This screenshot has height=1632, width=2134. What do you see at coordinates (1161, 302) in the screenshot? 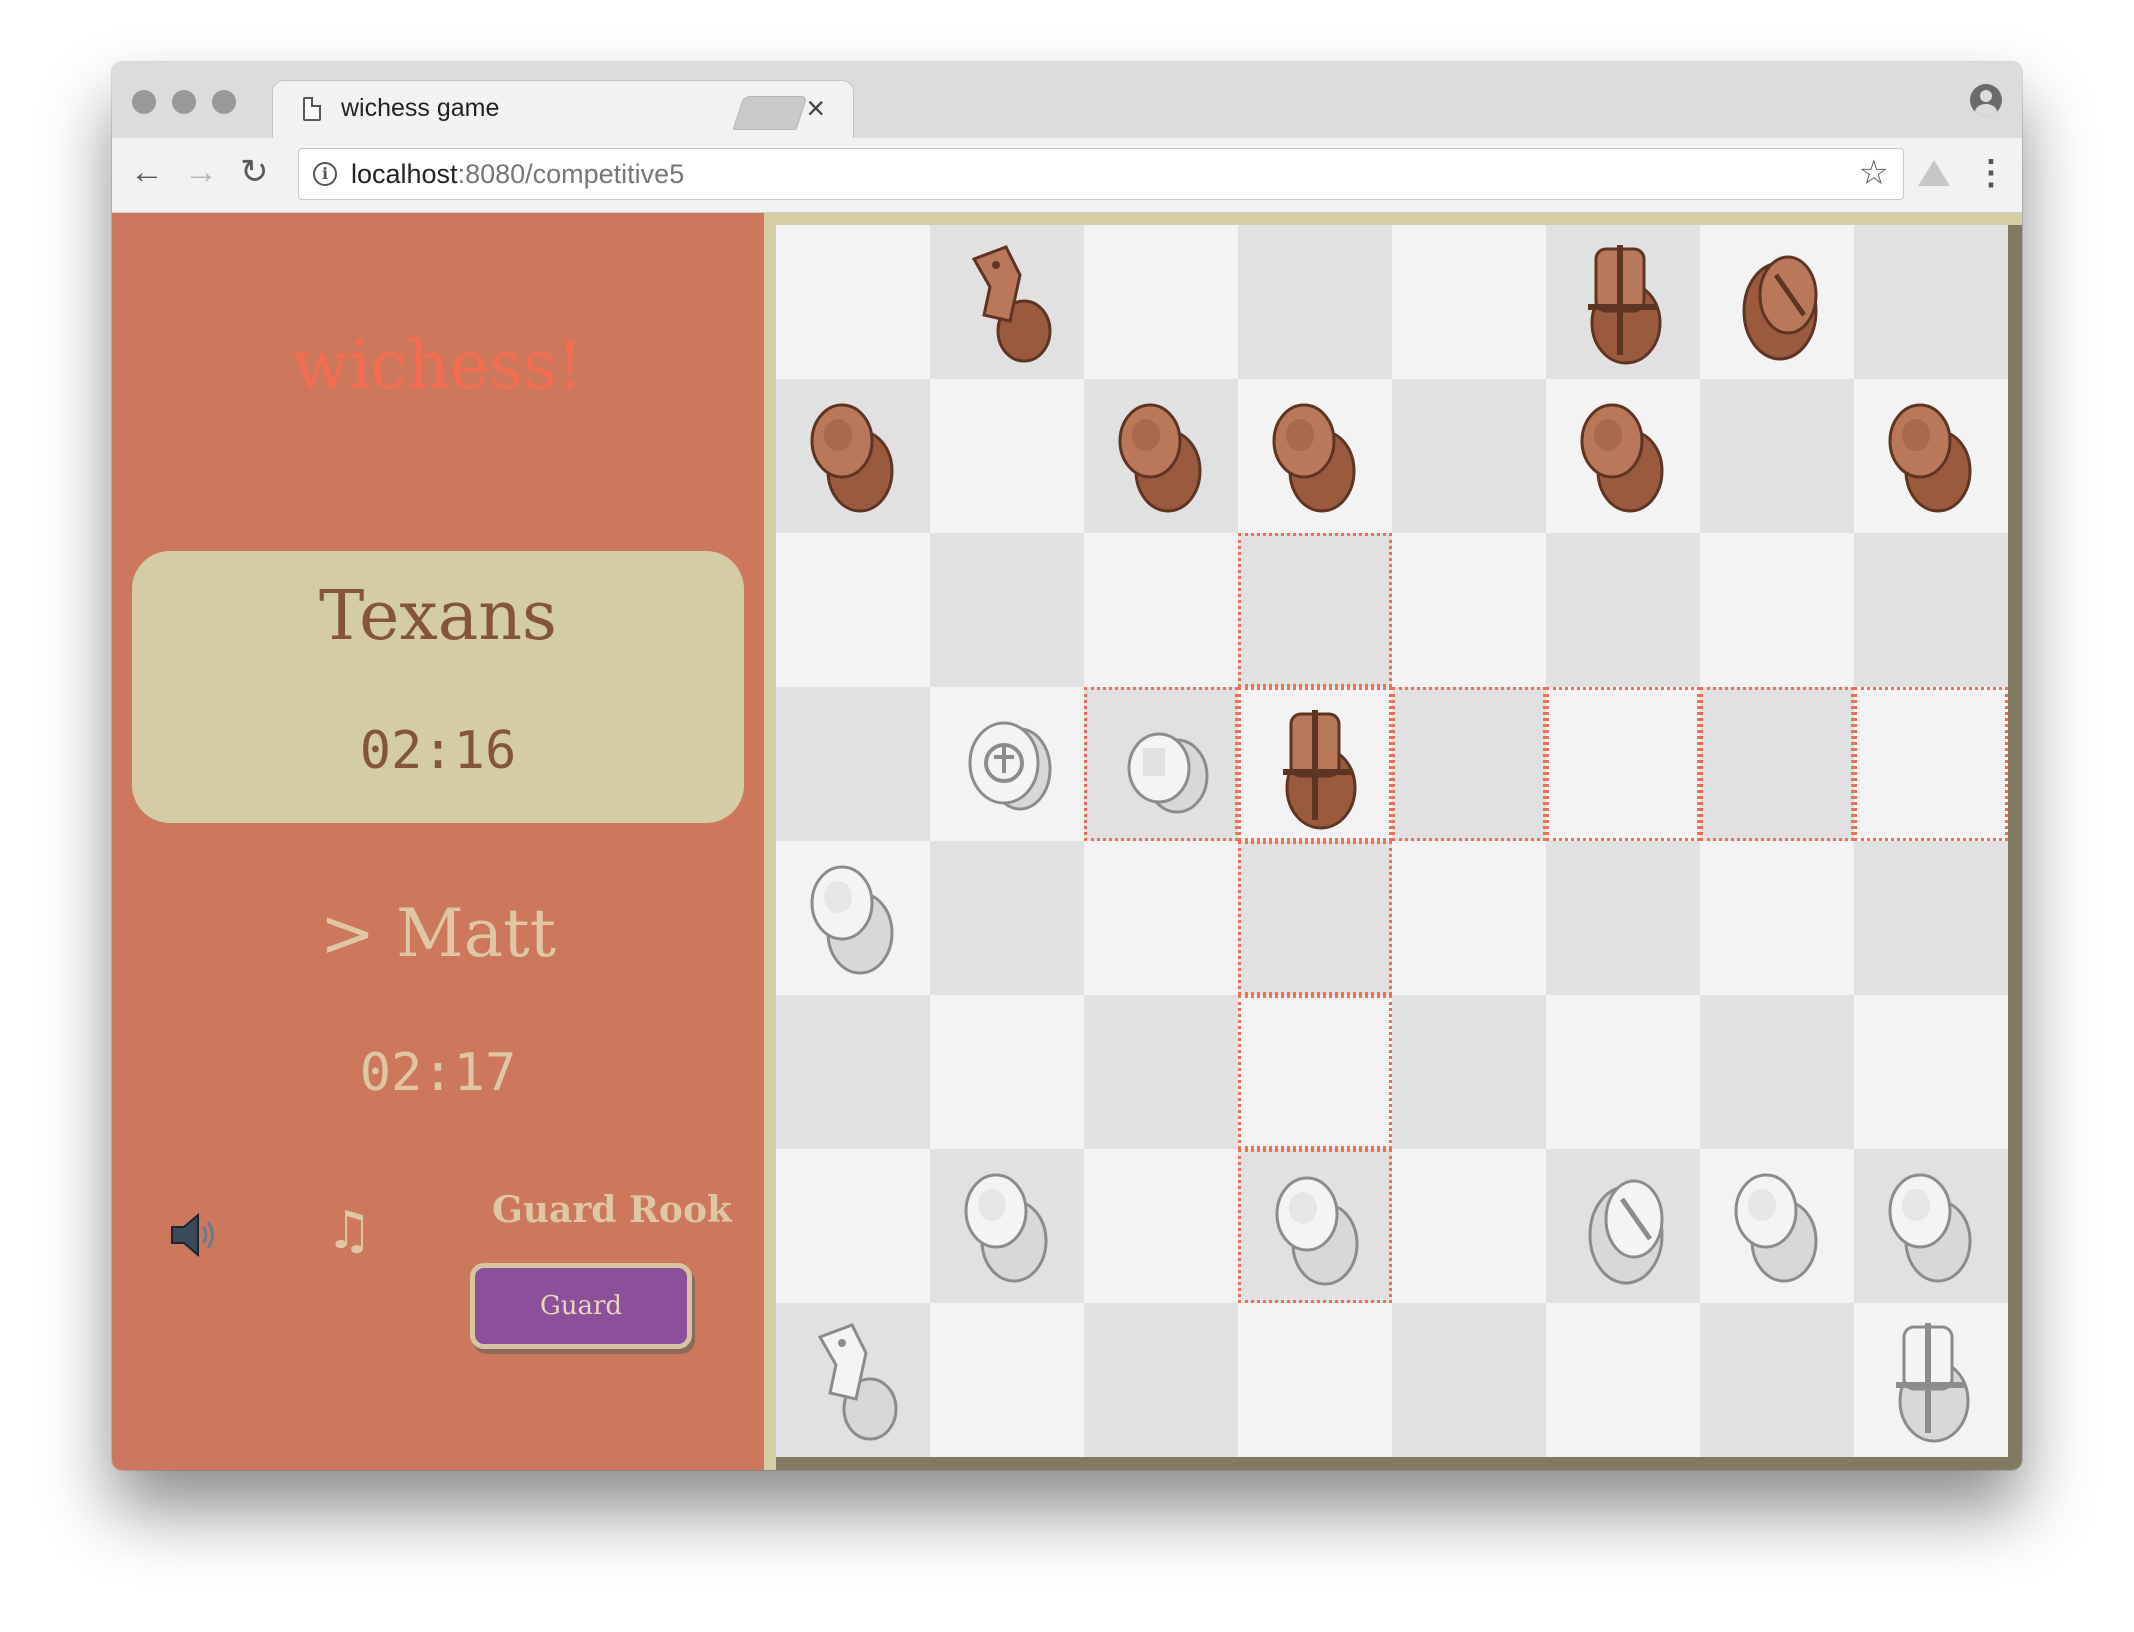
I see `square-c8` at bounding box center [1161, 302].